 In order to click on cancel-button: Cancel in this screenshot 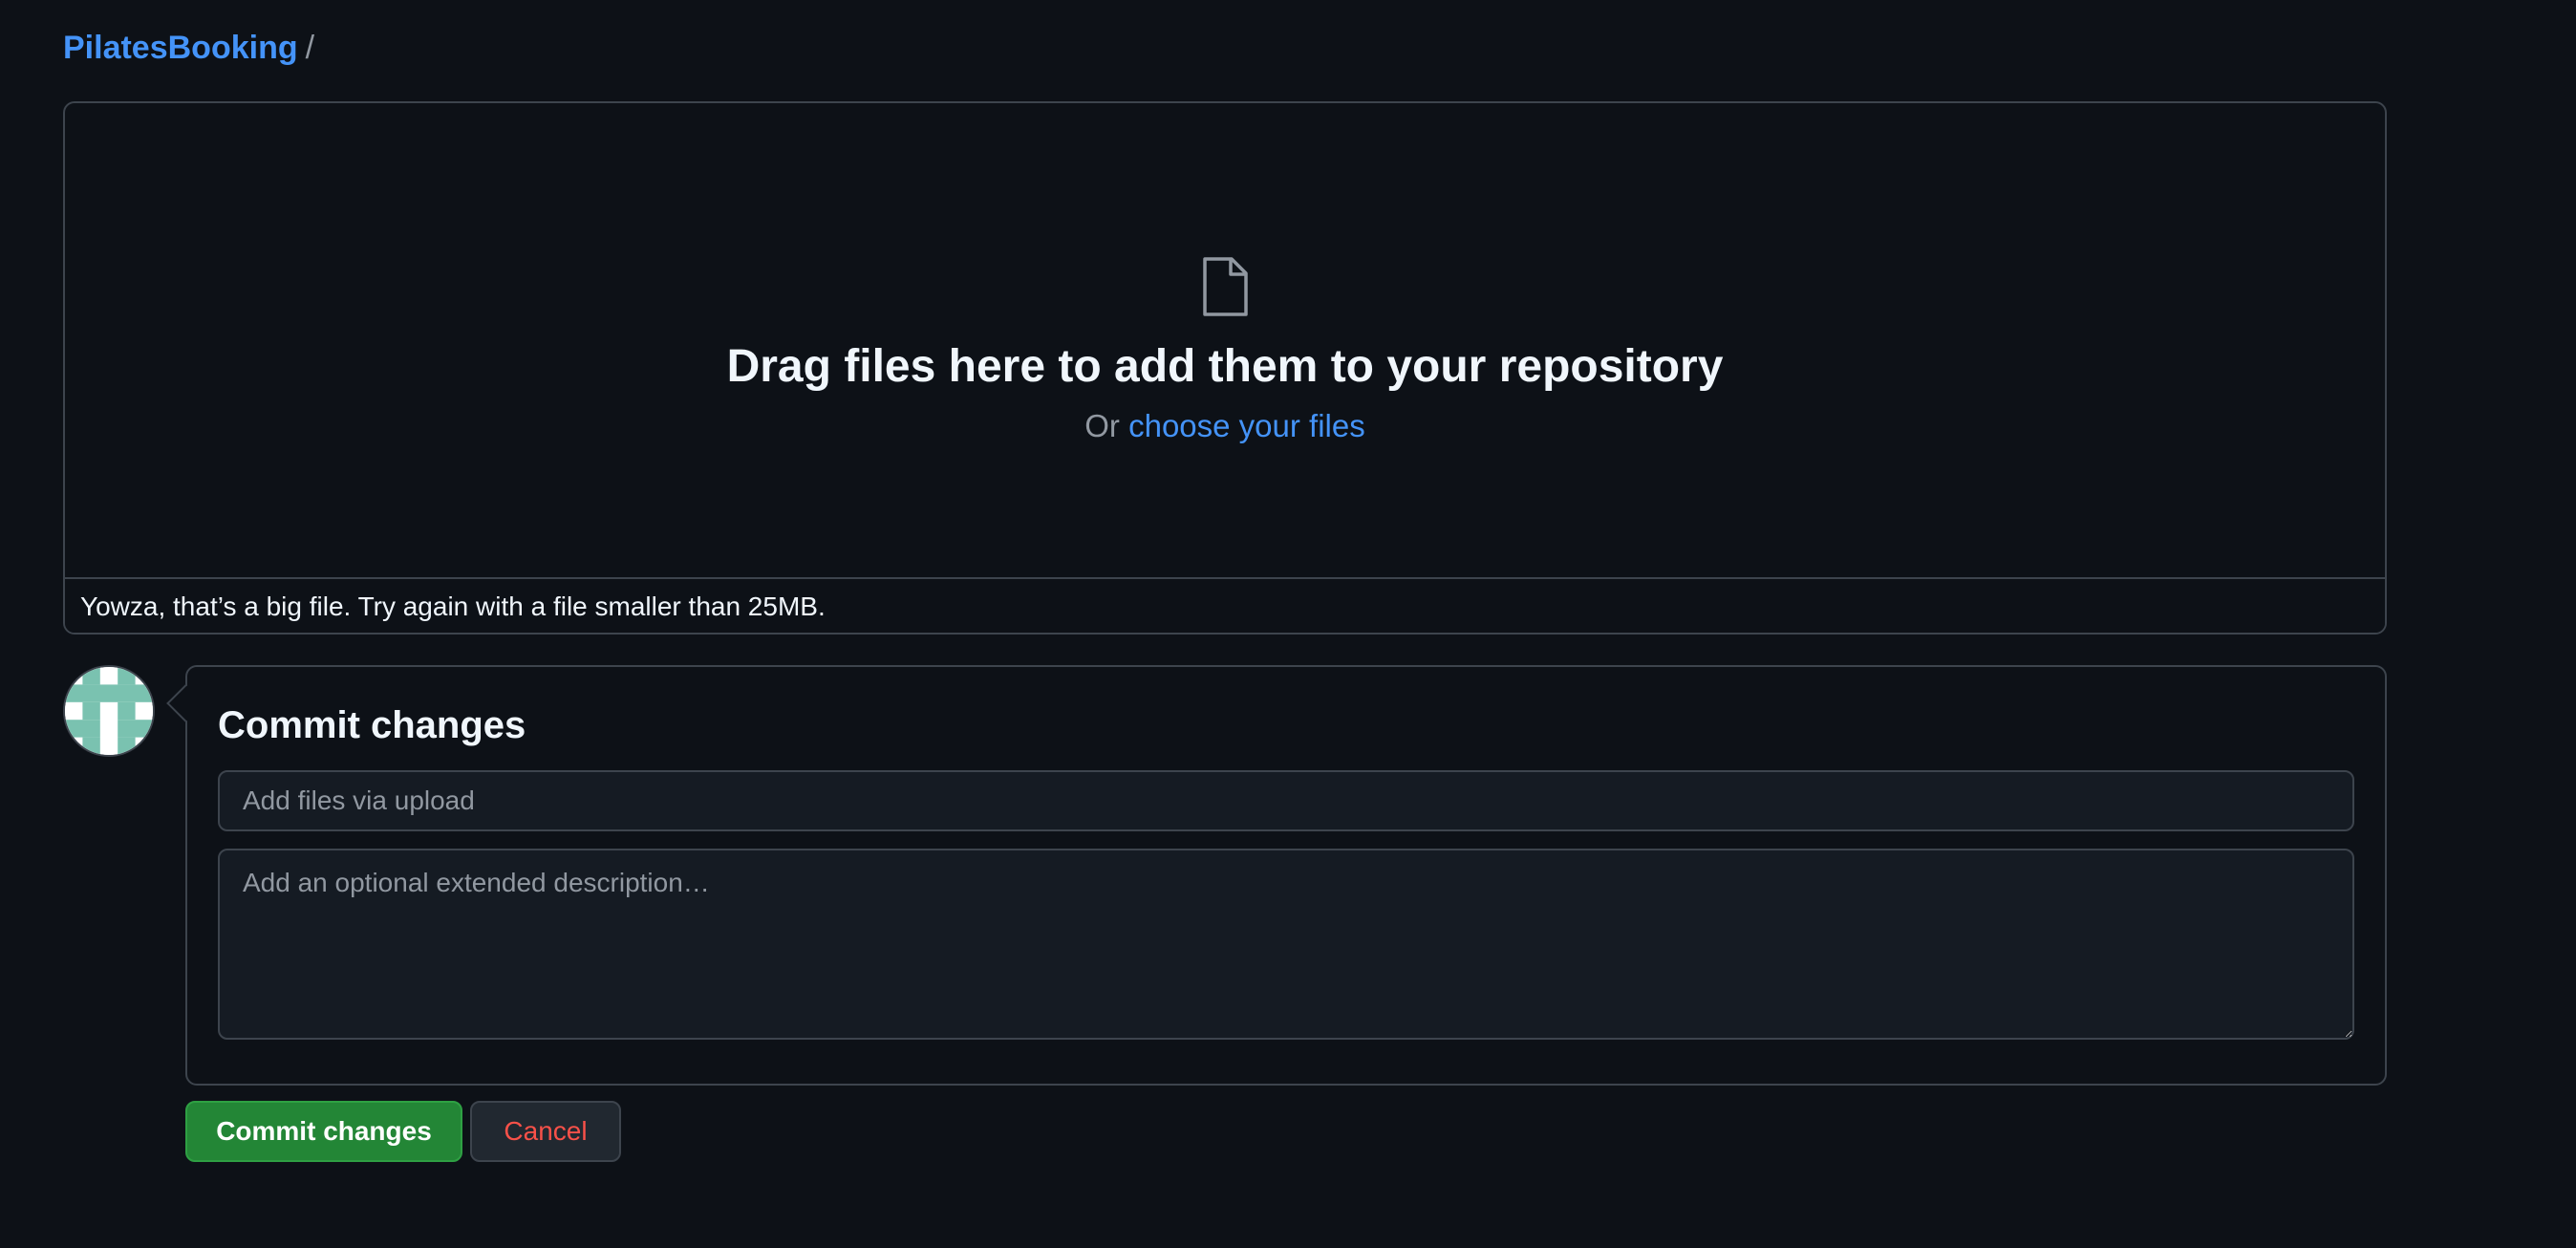, I will do `click(545, 1131)`.